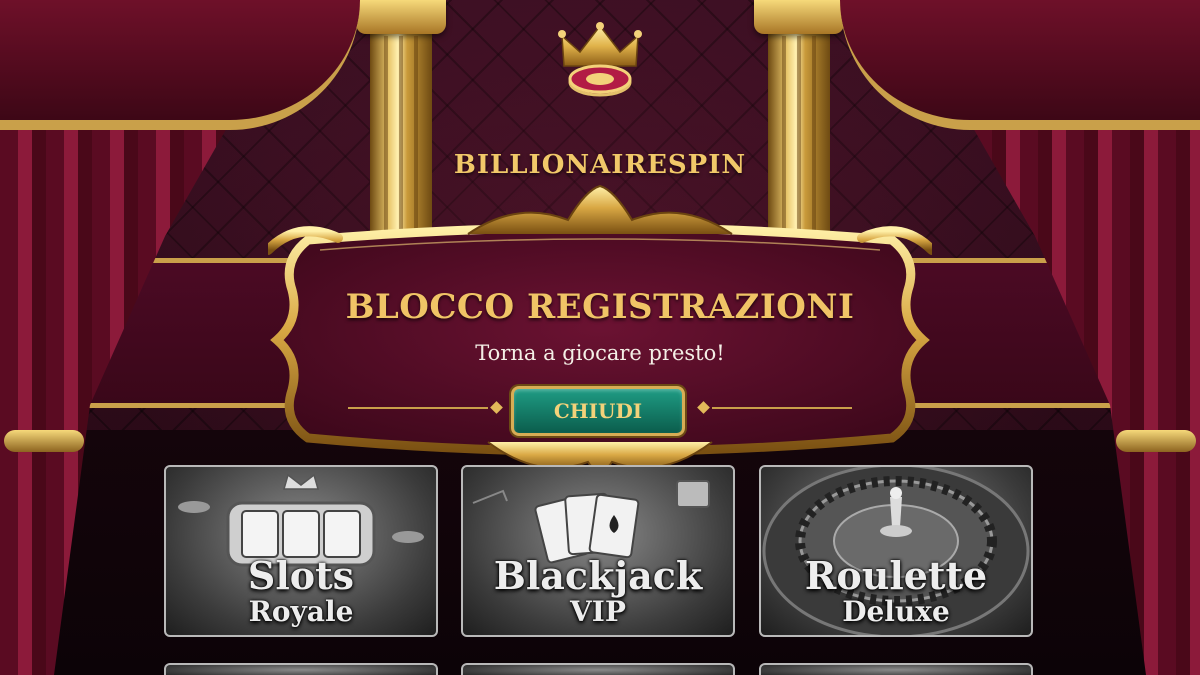 The width and height of the screenshot is (1200, 675). What do you see at coordinates (896, 575) in the screenshot?
I see `game-title-line1: Roulette` at bounding box center [896, 575].